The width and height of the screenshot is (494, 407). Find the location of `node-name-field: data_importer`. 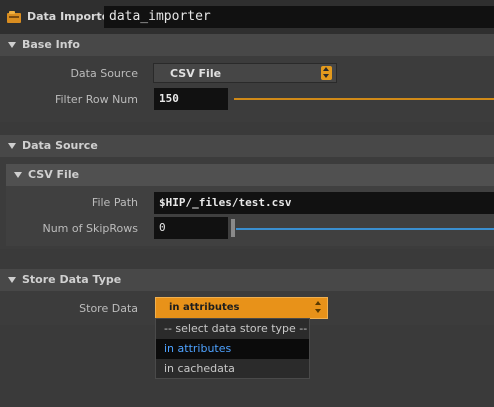

node-name-field: data_importer is located at coordinates (299, 17).